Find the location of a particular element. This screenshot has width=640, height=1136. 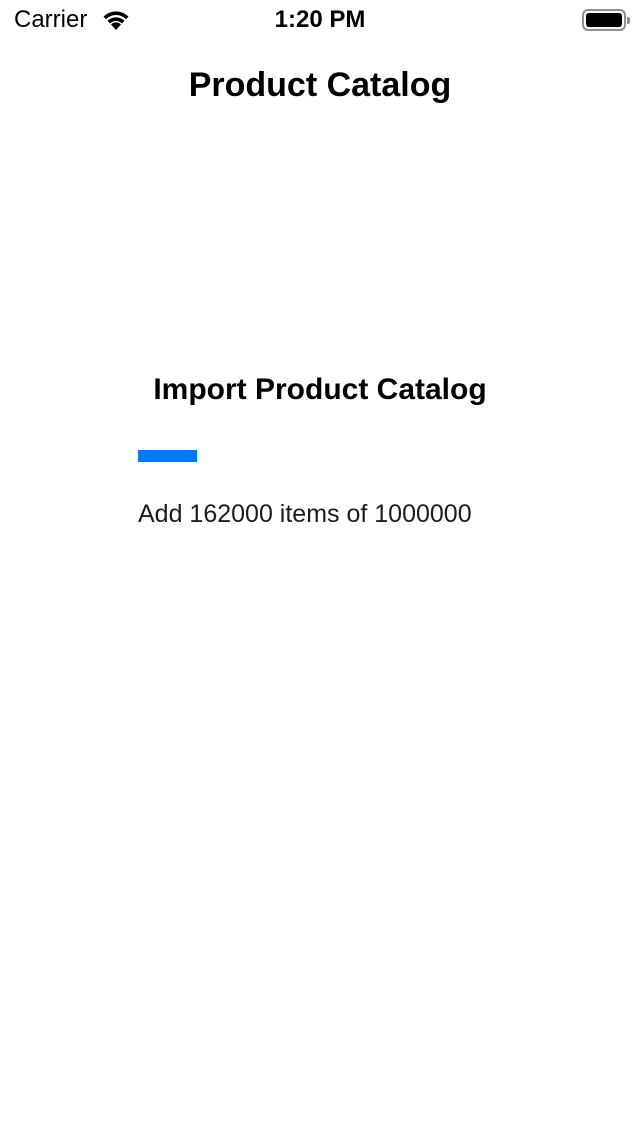

import-progress-bar is located at coordinates (320, 456).